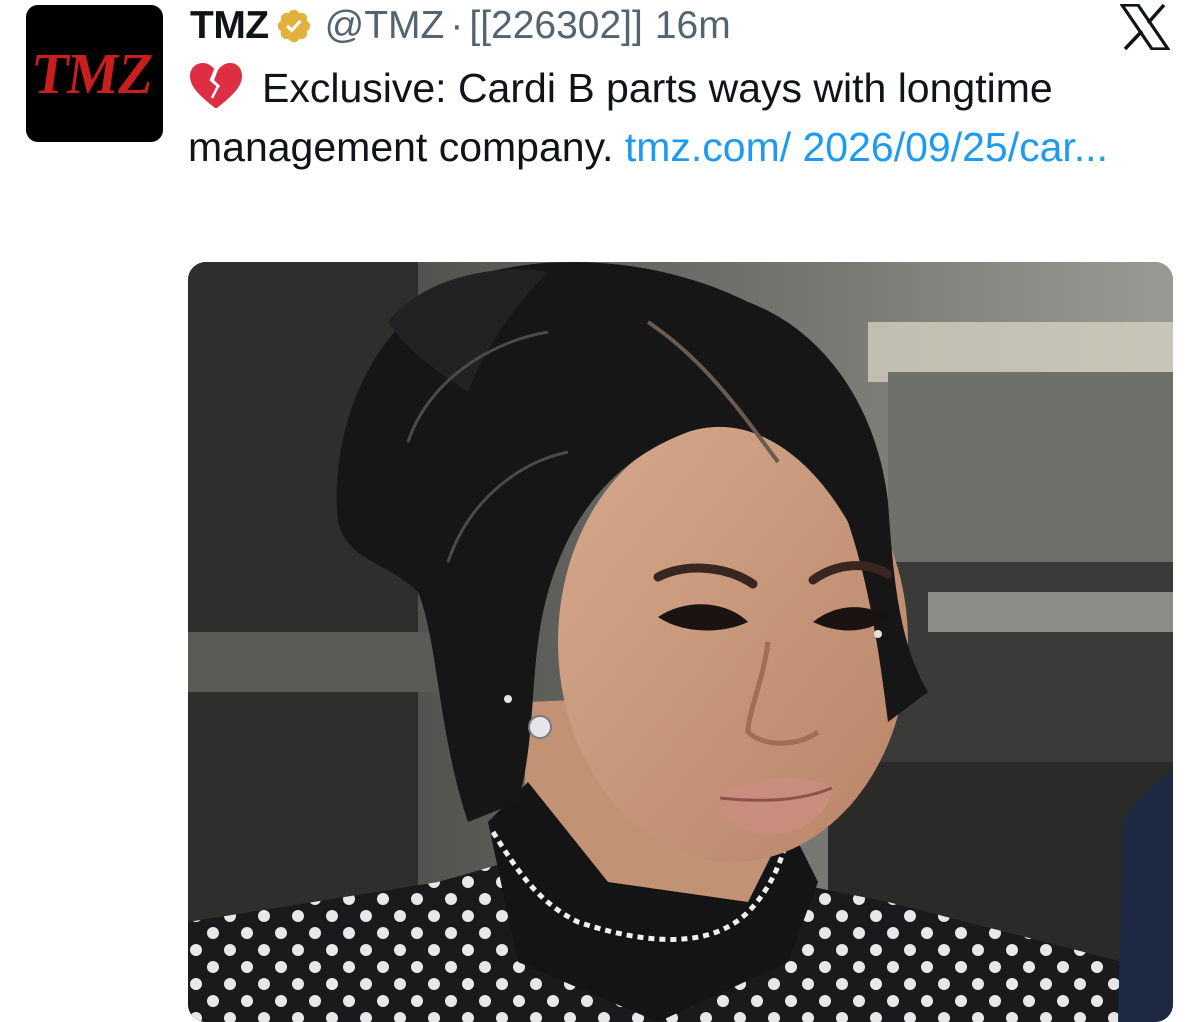 This screenshot has height=1022, width=1200. I want to click on tmz-logo-icon: TMZ, so click(94, 72).